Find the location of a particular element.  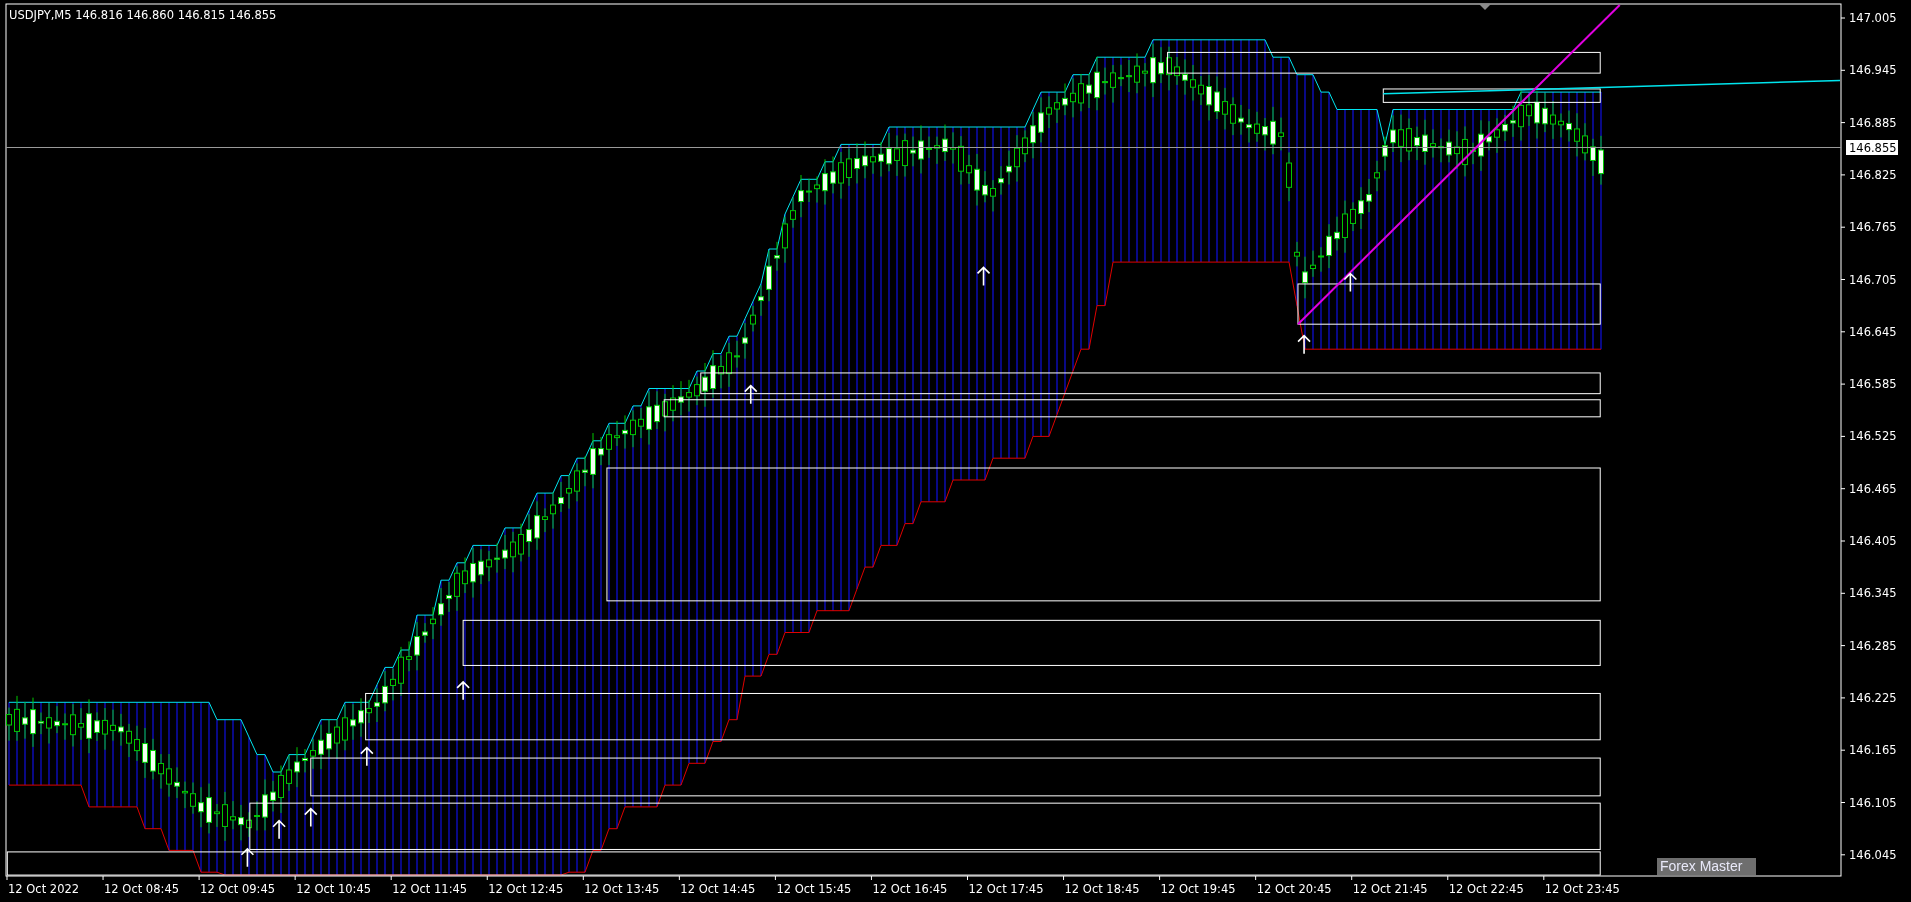

current-price-label: 146.855 is located at coordinates (1872, 147).